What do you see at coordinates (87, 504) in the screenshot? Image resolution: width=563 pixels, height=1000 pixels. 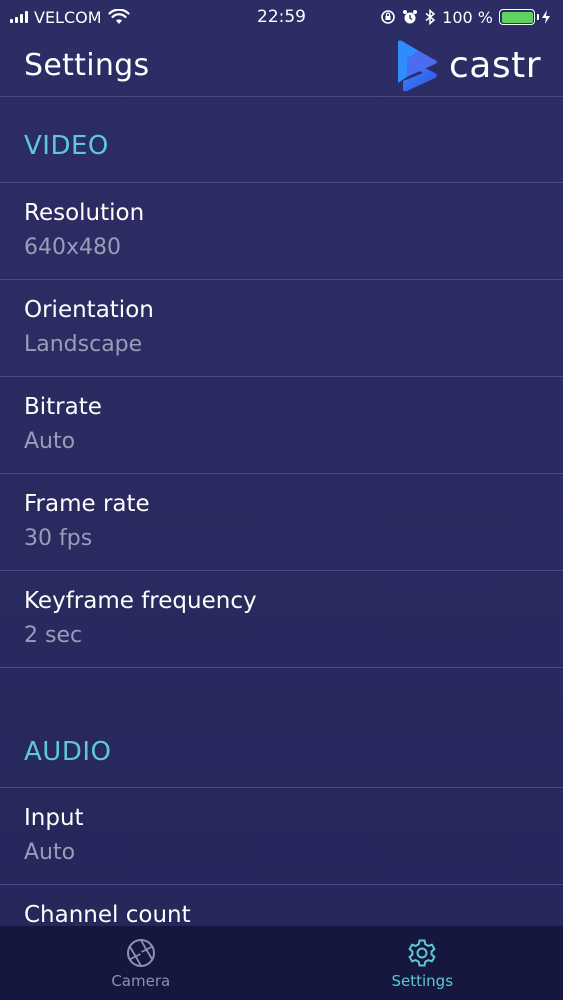 I see `setting-label: Frame rate` at bounding box center [87, 504].